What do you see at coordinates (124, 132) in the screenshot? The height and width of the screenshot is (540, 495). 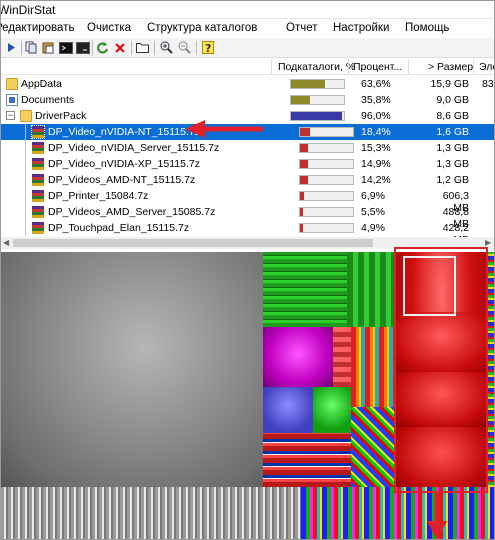 I see `item-name: DP_Video_nVIDIA-NT_15115.7z` at bounding box center [124, 132].